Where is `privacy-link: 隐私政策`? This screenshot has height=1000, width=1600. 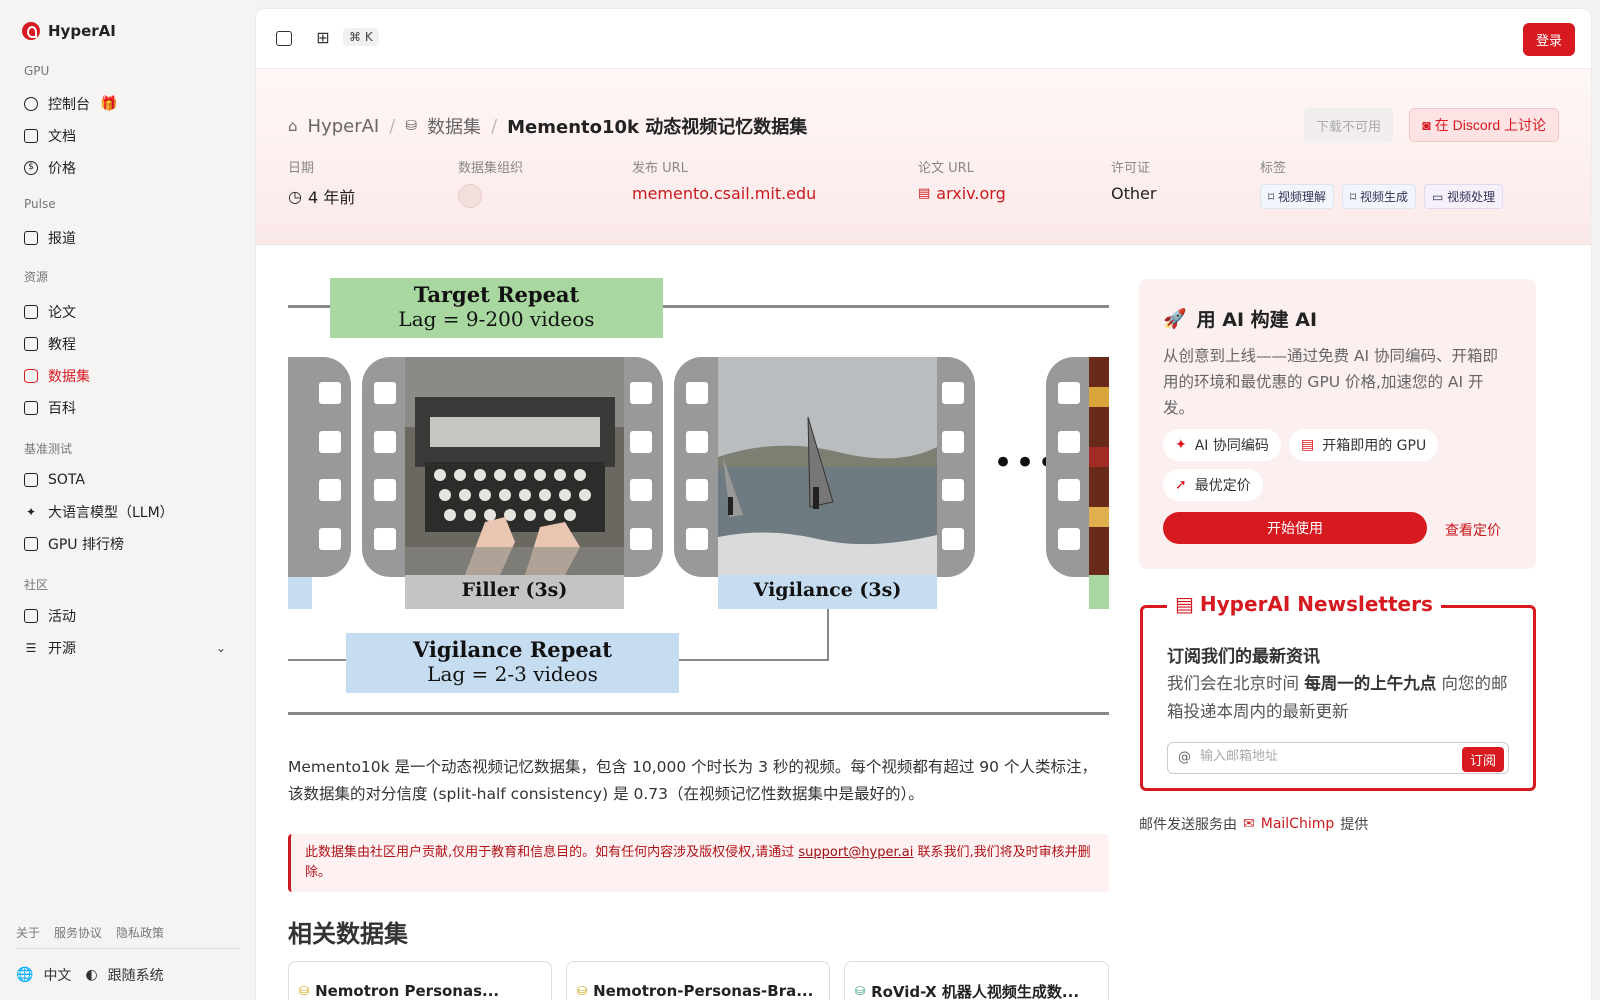
privacy-link: 隐私政策 is located at coordinates (140, 932).